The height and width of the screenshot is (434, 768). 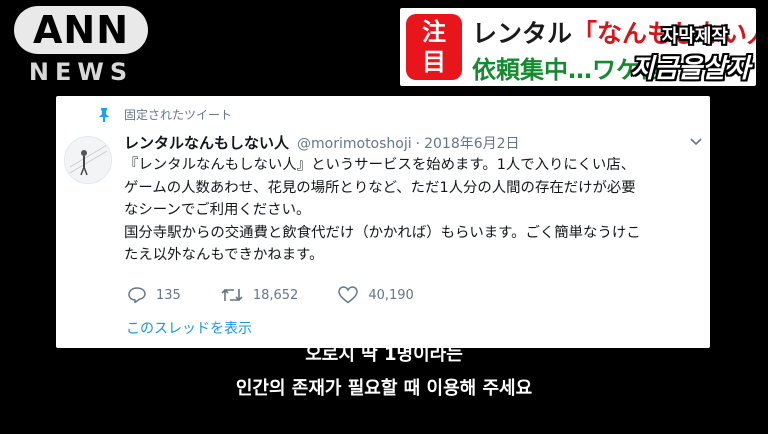 What do you see at coordinates (168, 295) in the screenshot?
I see `reply-count: 135` at bounding box center [168, 295].